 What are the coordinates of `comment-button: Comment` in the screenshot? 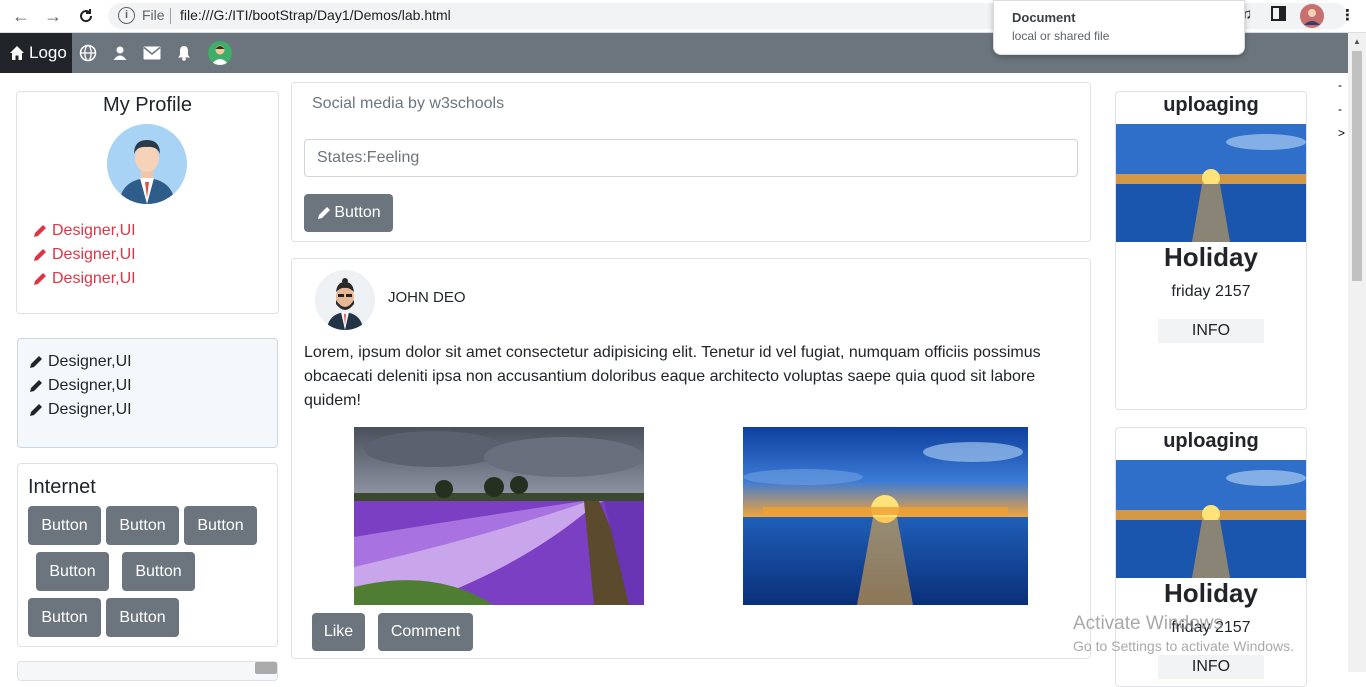 It's located at (425, 632).